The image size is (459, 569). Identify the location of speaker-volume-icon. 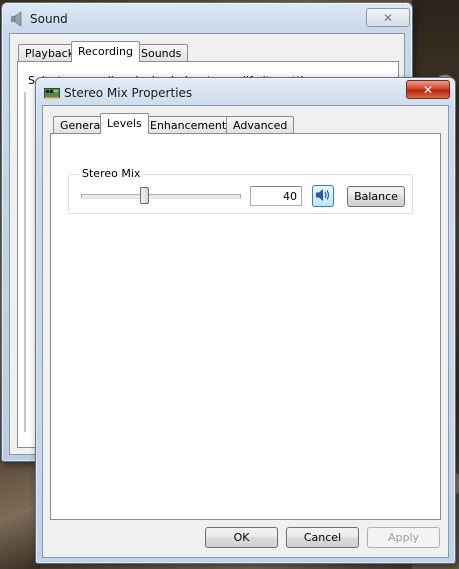
(323, 196).